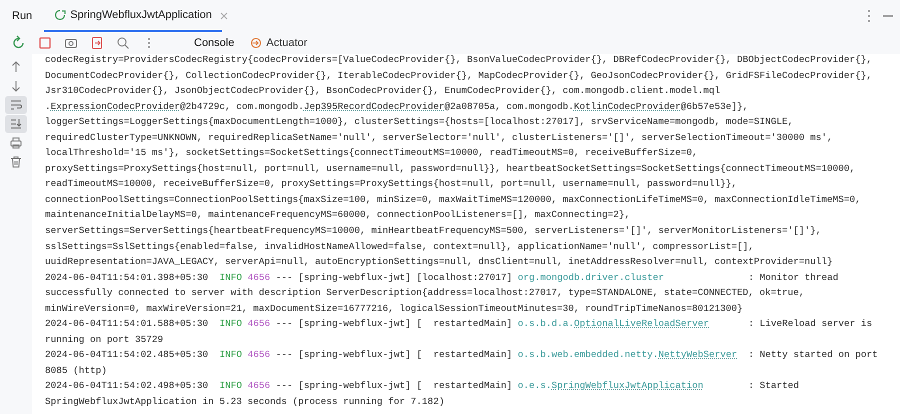 The width and height of the screenshot is (900, 414). I want to click on more-icon, so click(869, 16).